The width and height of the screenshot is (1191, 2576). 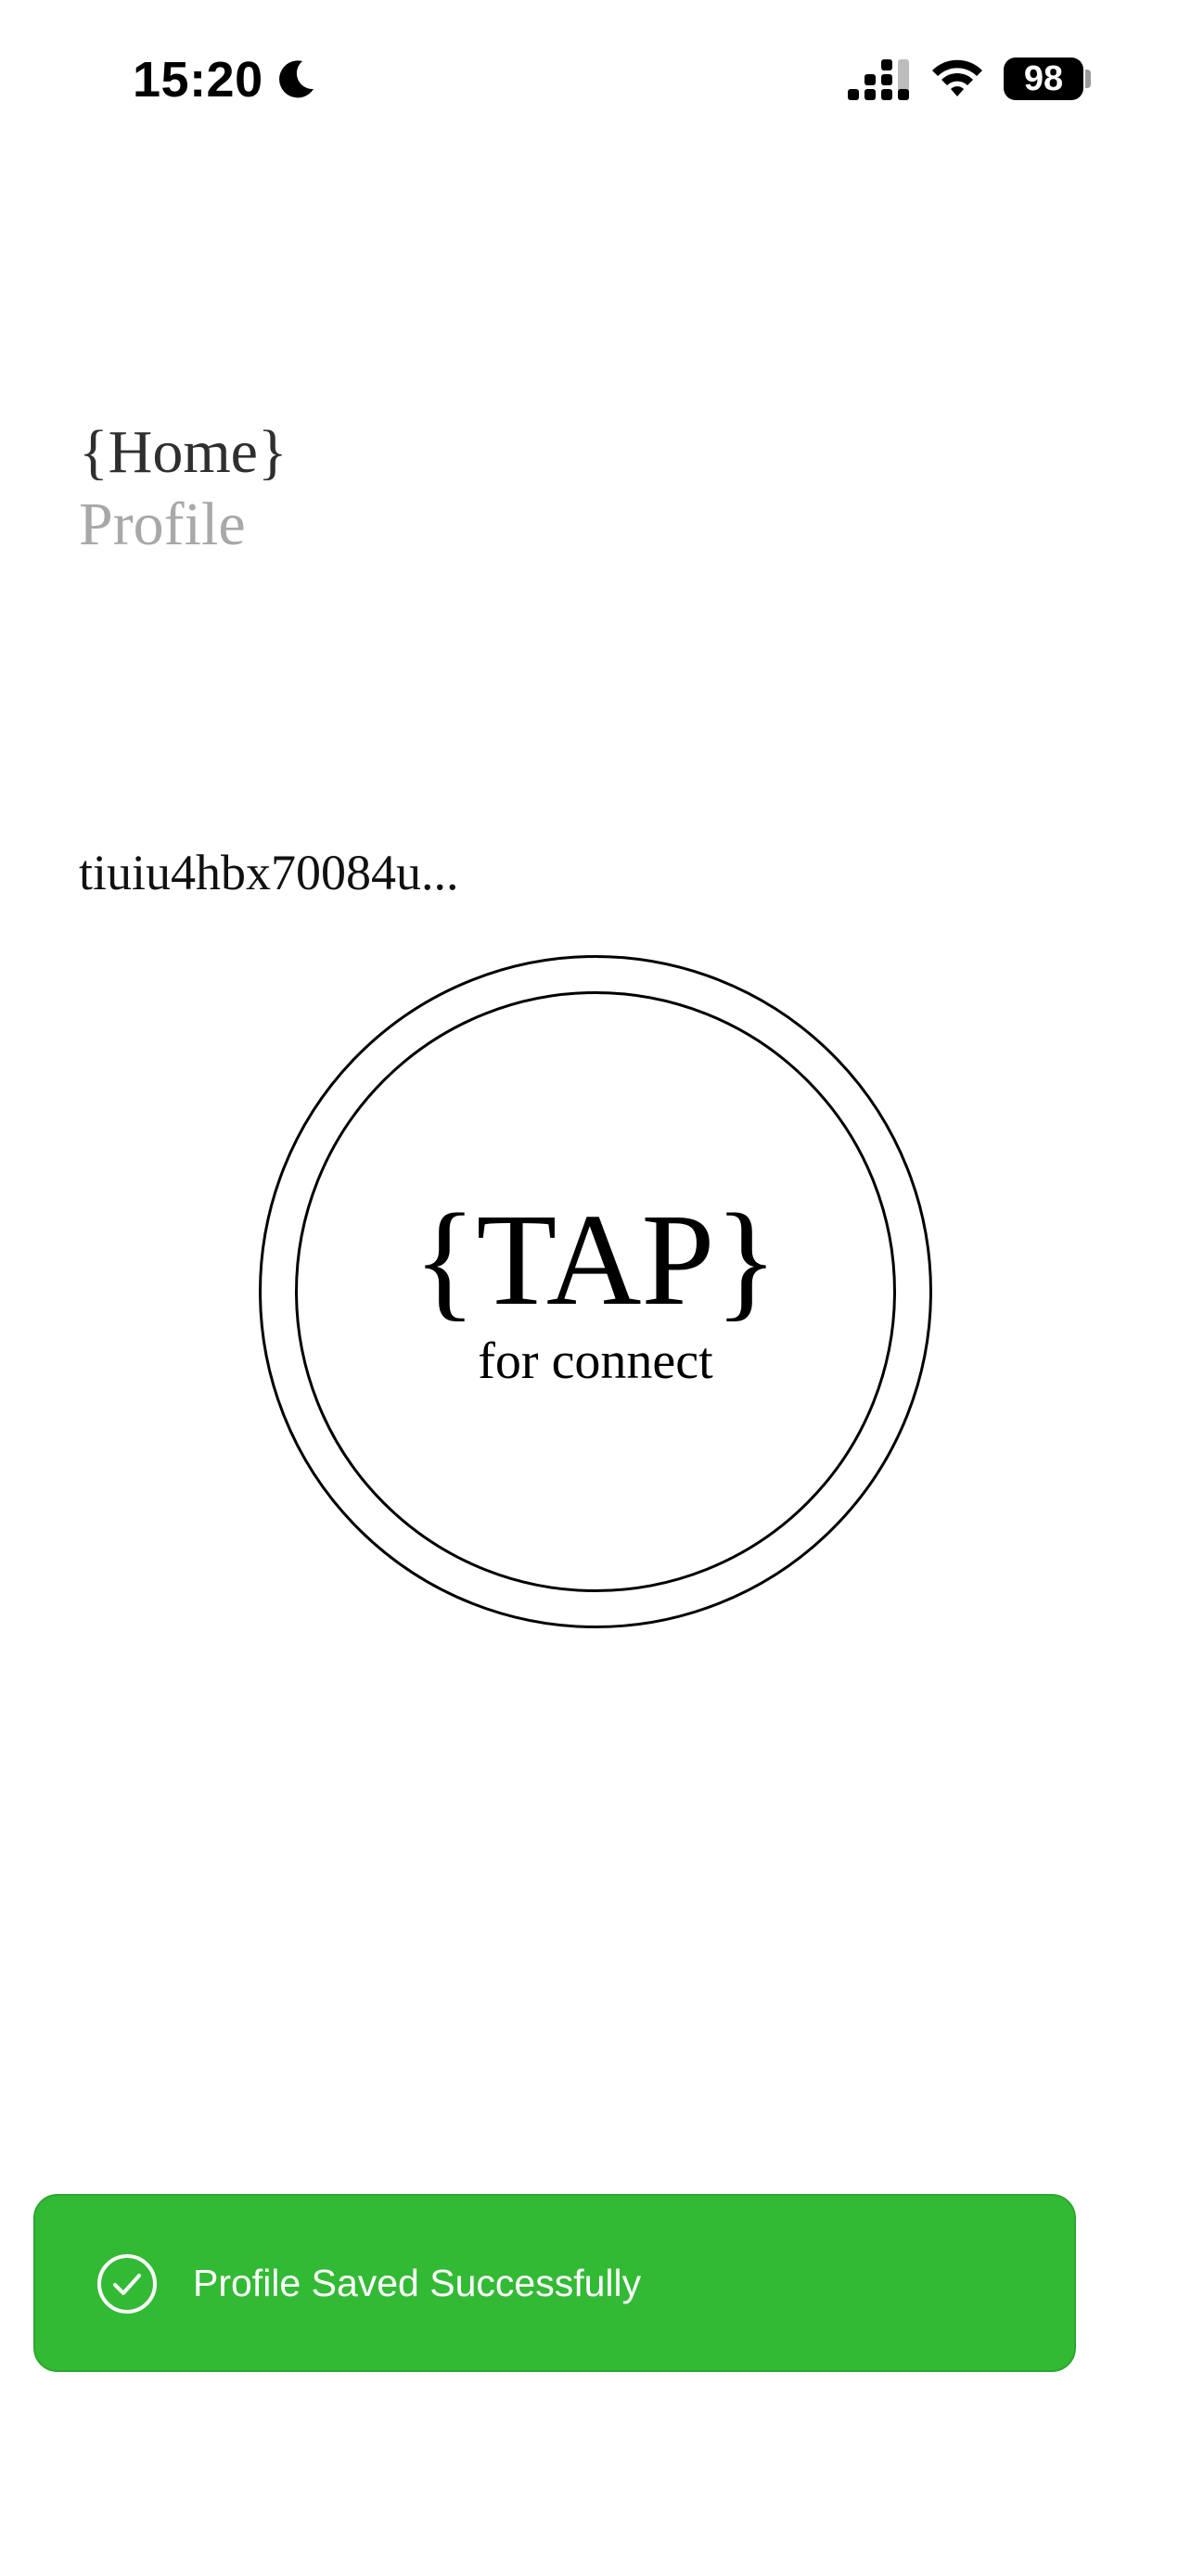 What do you see at coordinates (162, 525) in the screenshot?
I see `nav-profile: Profile` at bounding box center [162, 525].